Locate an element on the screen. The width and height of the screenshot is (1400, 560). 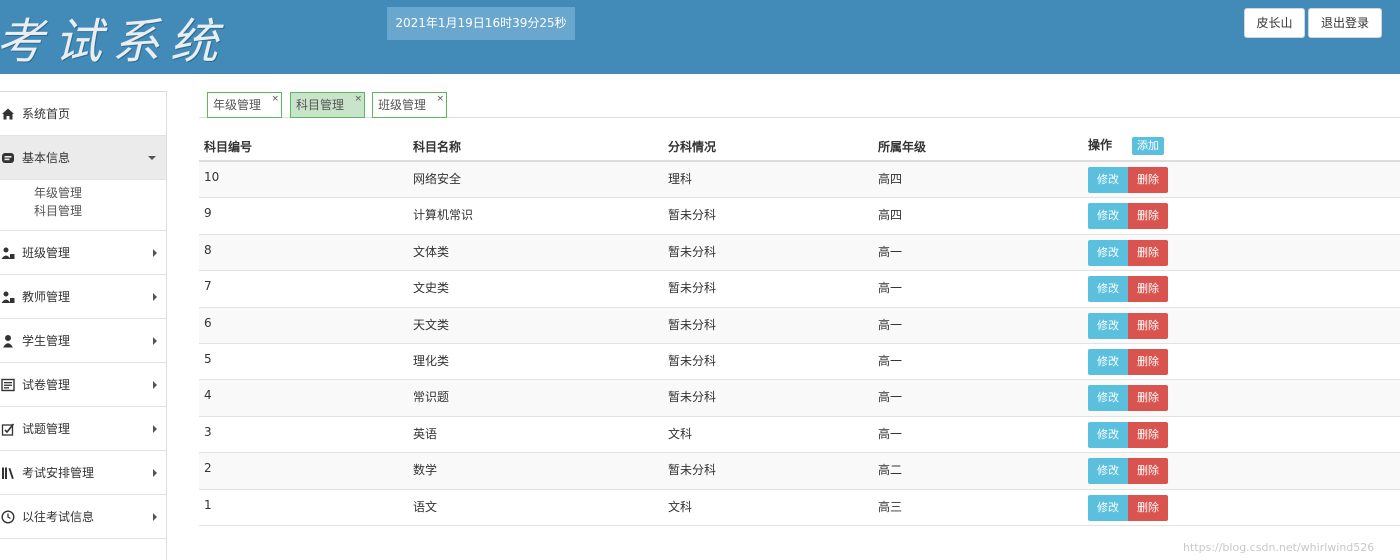
sidebar-item-label: 以往考试信息 is located at coordinates (58, 517).